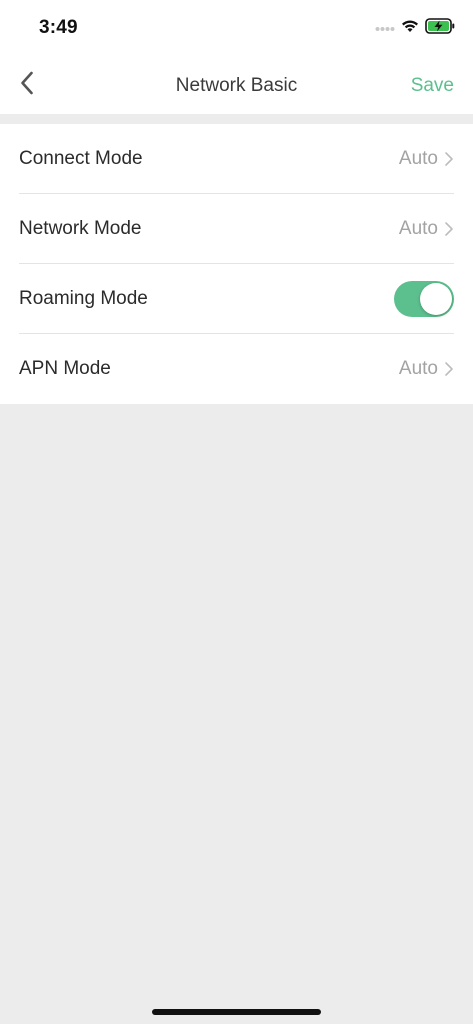 Image resolution: width=473 pixels, height=1024 pixels. I want to click on page-title: Network Basic, so click(236, 85).